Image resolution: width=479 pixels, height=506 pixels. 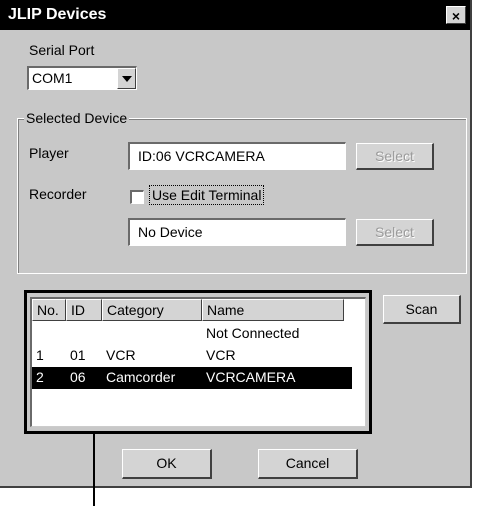 What do you see at coordinates (82, 78) in the screenshot?
I see `serial-port-select: COM1` at bounding box center [82, 78].